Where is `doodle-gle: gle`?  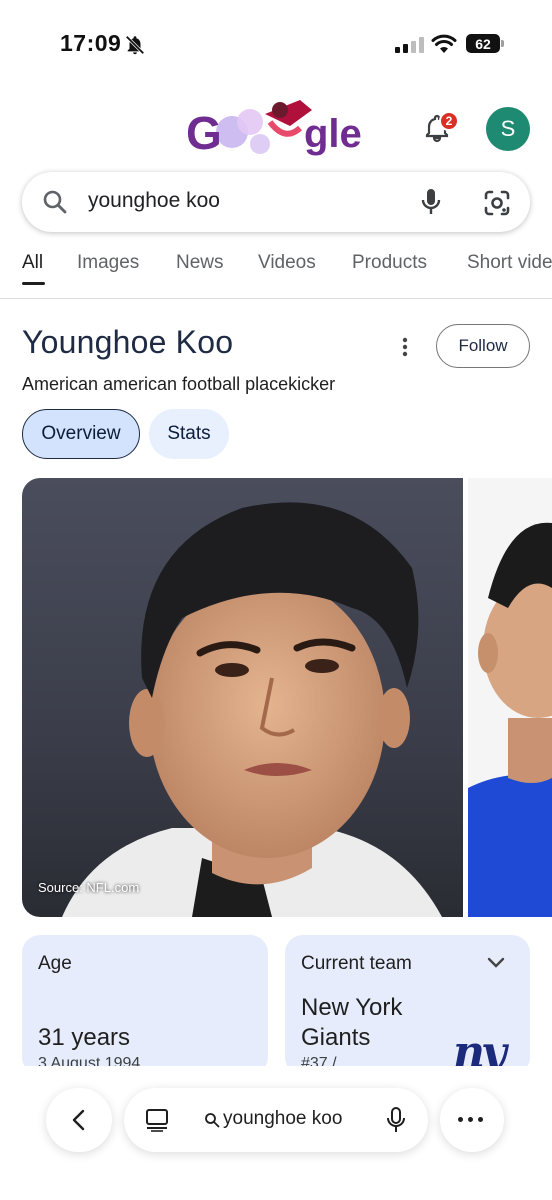
doodle-gle: gle is located at coordinates (333, 134).